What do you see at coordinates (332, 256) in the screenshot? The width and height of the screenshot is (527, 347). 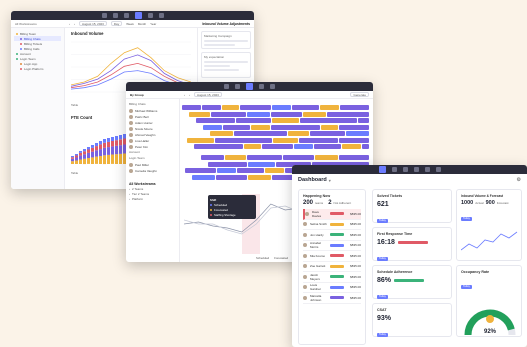 I see `agent-row: Mia Kosmo $835.00` at bounding box center [332, 256].